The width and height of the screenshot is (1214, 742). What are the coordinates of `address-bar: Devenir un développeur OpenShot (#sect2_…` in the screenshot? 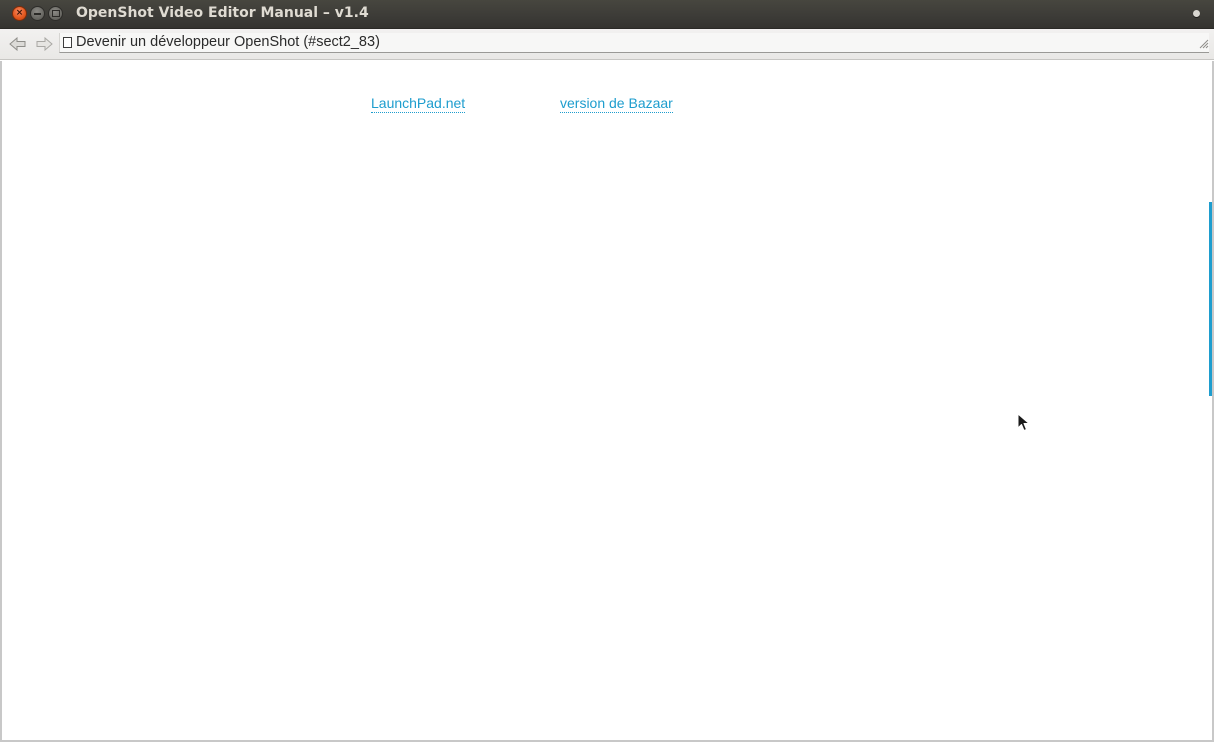 It's located at (634, 43).